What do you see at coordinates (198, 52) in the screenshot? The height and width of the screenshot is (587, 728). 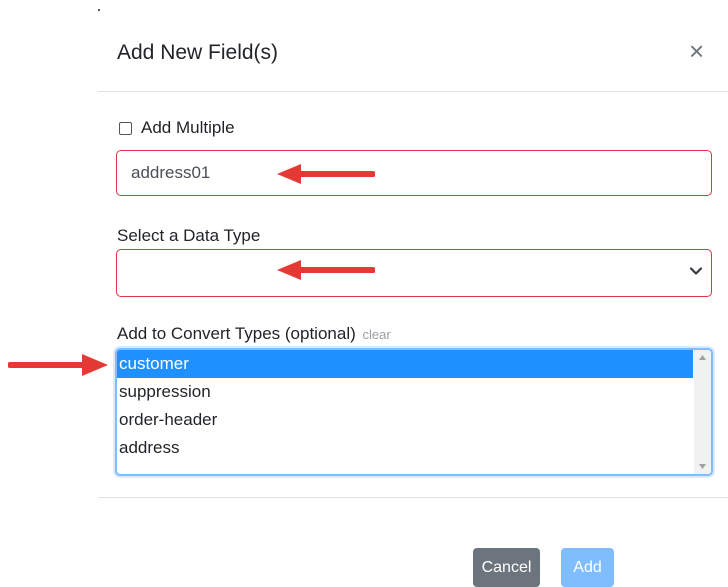 I see `modal-title: Add New Field(s)` at bounding box center [198, 52].